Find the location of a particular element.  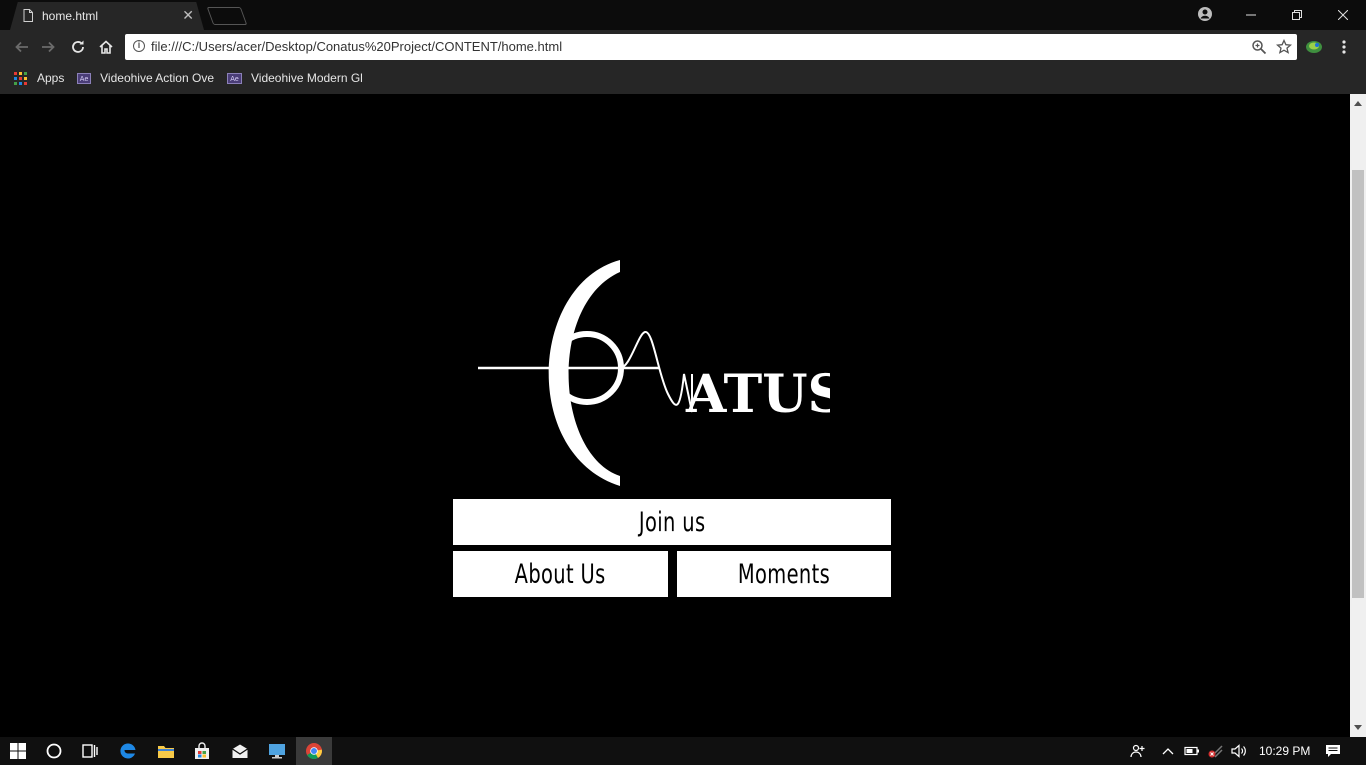

bookmark-apps: Apps is located at coordinates (39, 78).